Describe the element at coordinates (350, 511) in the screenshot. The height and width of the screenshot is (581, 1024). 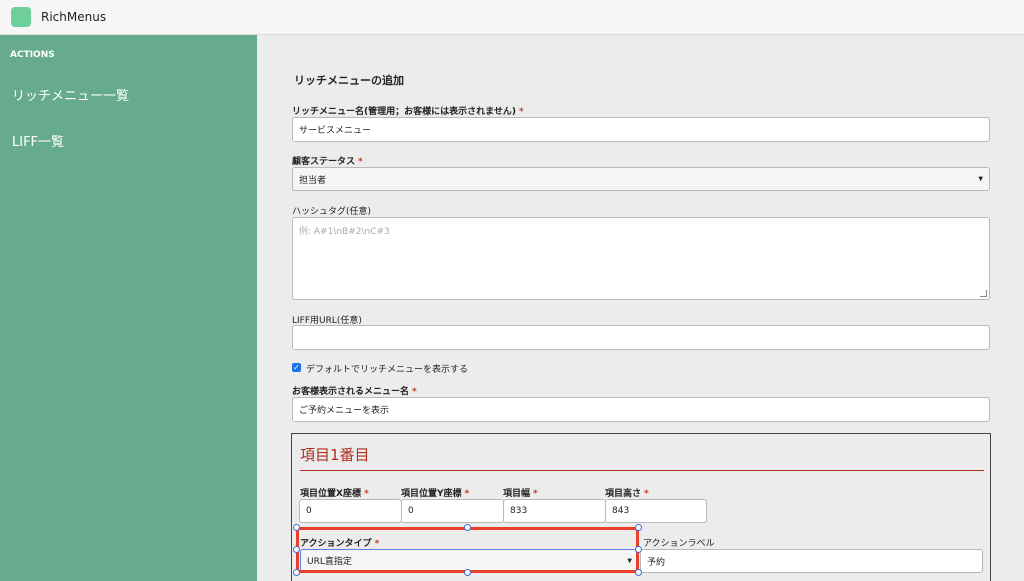
I see `x-coordinate-input: 0` at that location.